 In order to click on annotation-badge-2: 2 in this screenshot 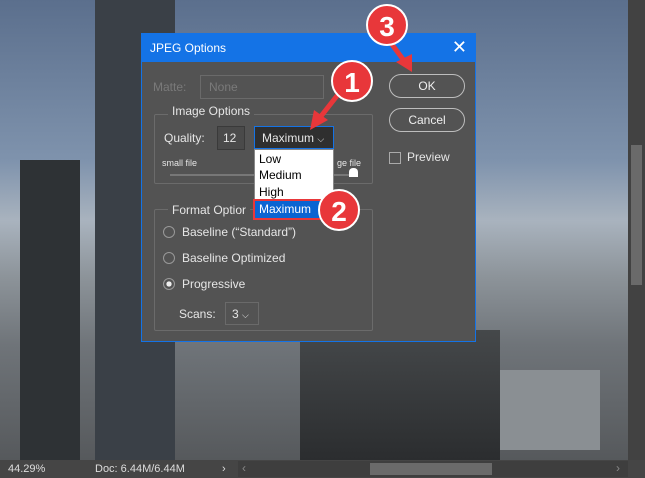, I will do `click(339, 210)`.